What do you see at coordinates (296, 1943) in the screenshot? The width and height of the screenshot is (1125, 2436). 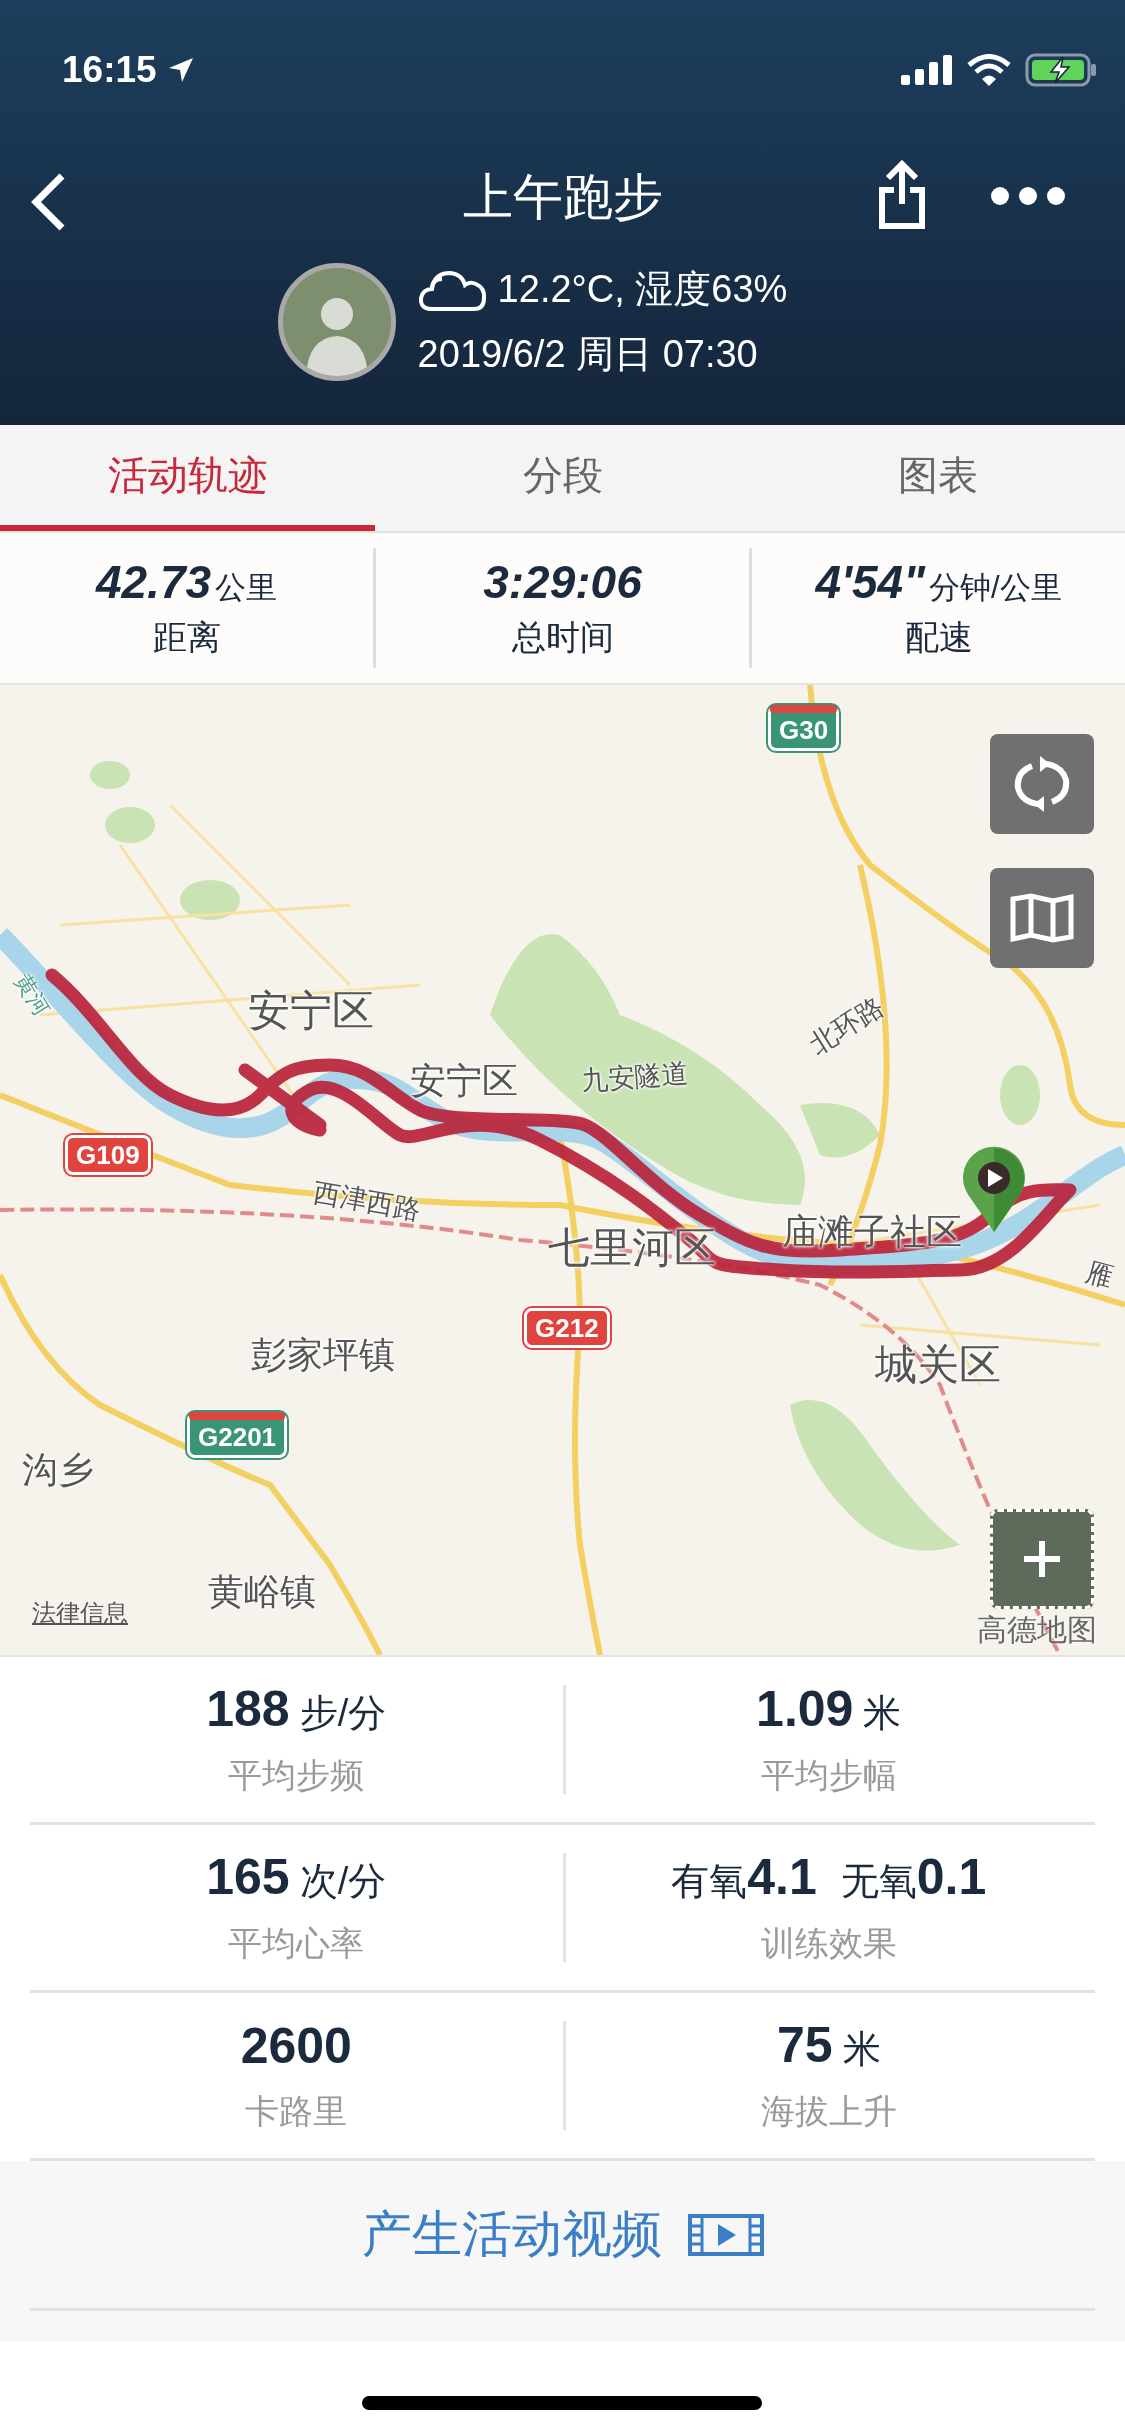 I see `metric-label: 平均心率` at bounding box center [296, 1943].